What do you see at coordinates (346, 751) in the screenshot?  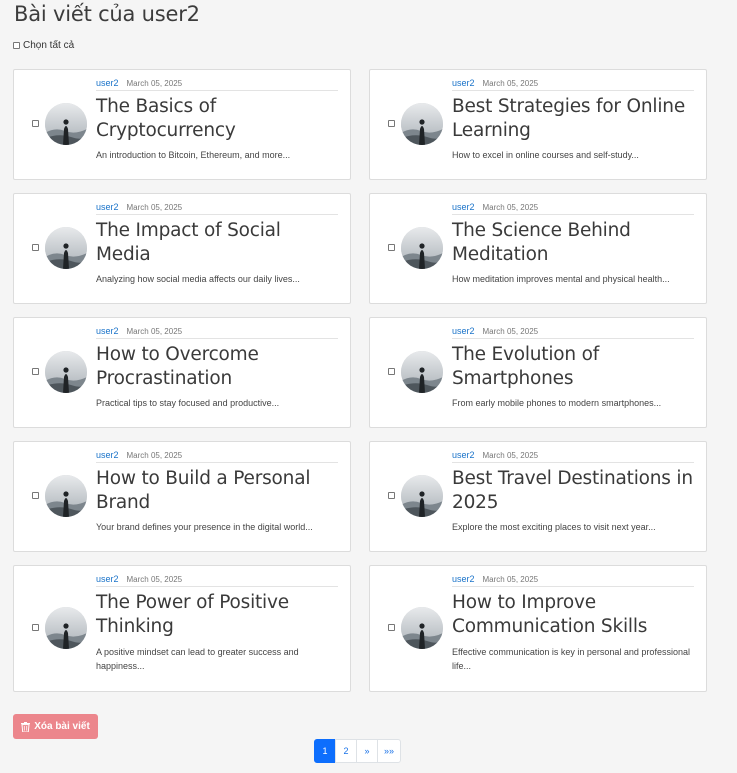 I see `page-2-link: 2` at bounding box center [346, 751].